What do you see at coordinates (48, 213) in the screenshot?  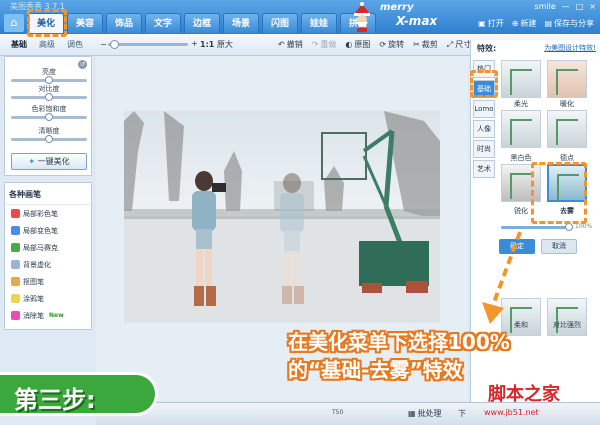 I see `brush-local-color: 局部彩色笔` at bounding box center [48, 213].